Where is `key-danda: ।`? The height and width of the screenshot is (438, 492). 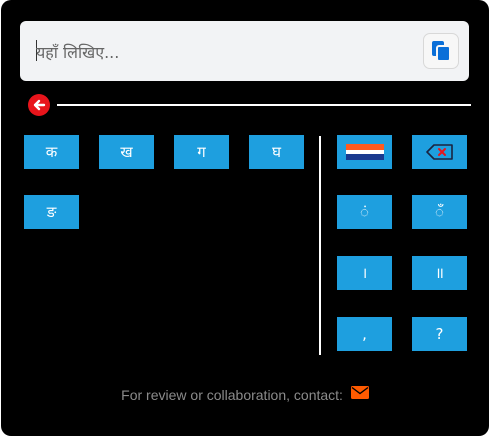 key-danda: । is located at coordinates (364, 273).